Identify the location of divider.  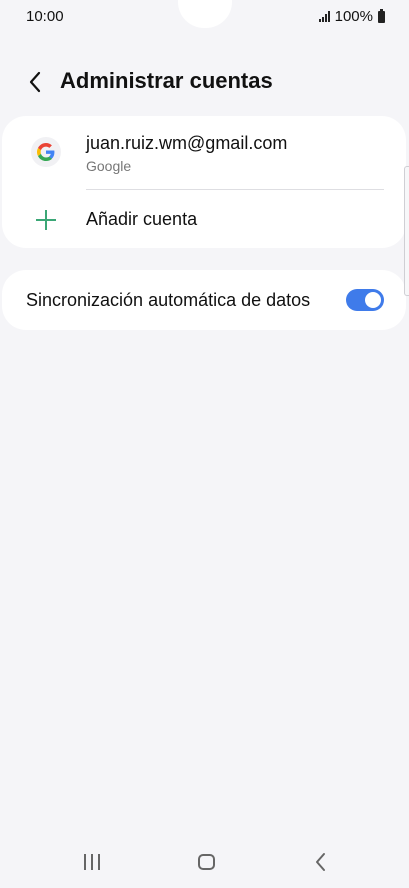
(235, 189).